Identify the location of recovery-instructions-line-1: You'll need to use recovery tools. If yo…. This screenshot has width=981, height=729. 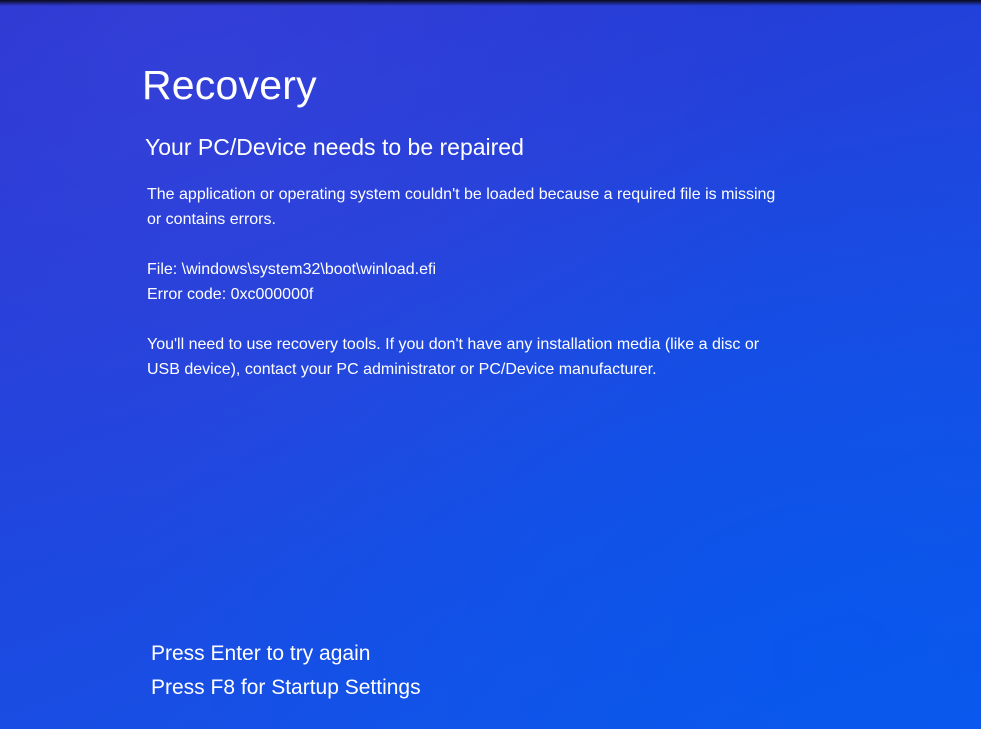
(453, 344).